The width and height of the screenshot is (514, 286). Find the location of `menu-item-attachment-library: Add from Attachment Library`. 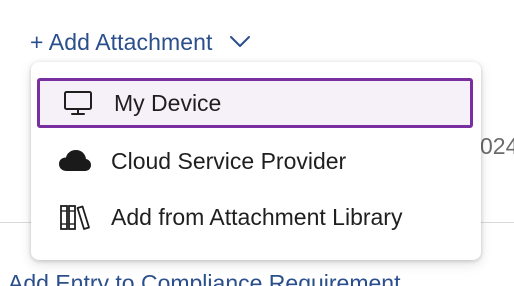

menu-item-attachment-library: Add from Attachment Library is located at coordinates (255, 217).